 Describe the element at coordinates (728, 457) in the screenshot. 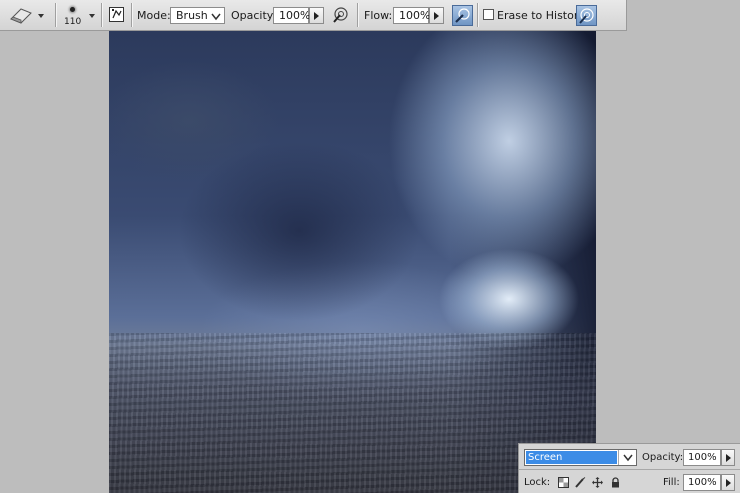

I see `layer-opacity-slider-button` at that location.